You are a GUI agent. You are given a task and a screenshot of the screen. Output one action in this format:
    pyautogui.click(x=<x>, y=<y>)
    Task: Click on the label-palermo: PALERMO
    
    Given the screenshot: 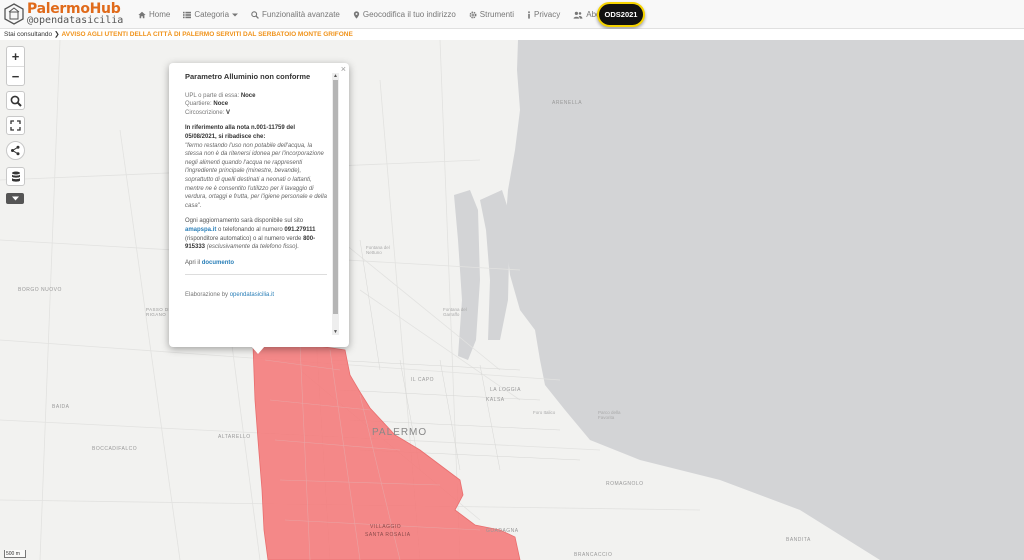 What is the action you would take?
    pyautogui.click(x=400, y=432)
    